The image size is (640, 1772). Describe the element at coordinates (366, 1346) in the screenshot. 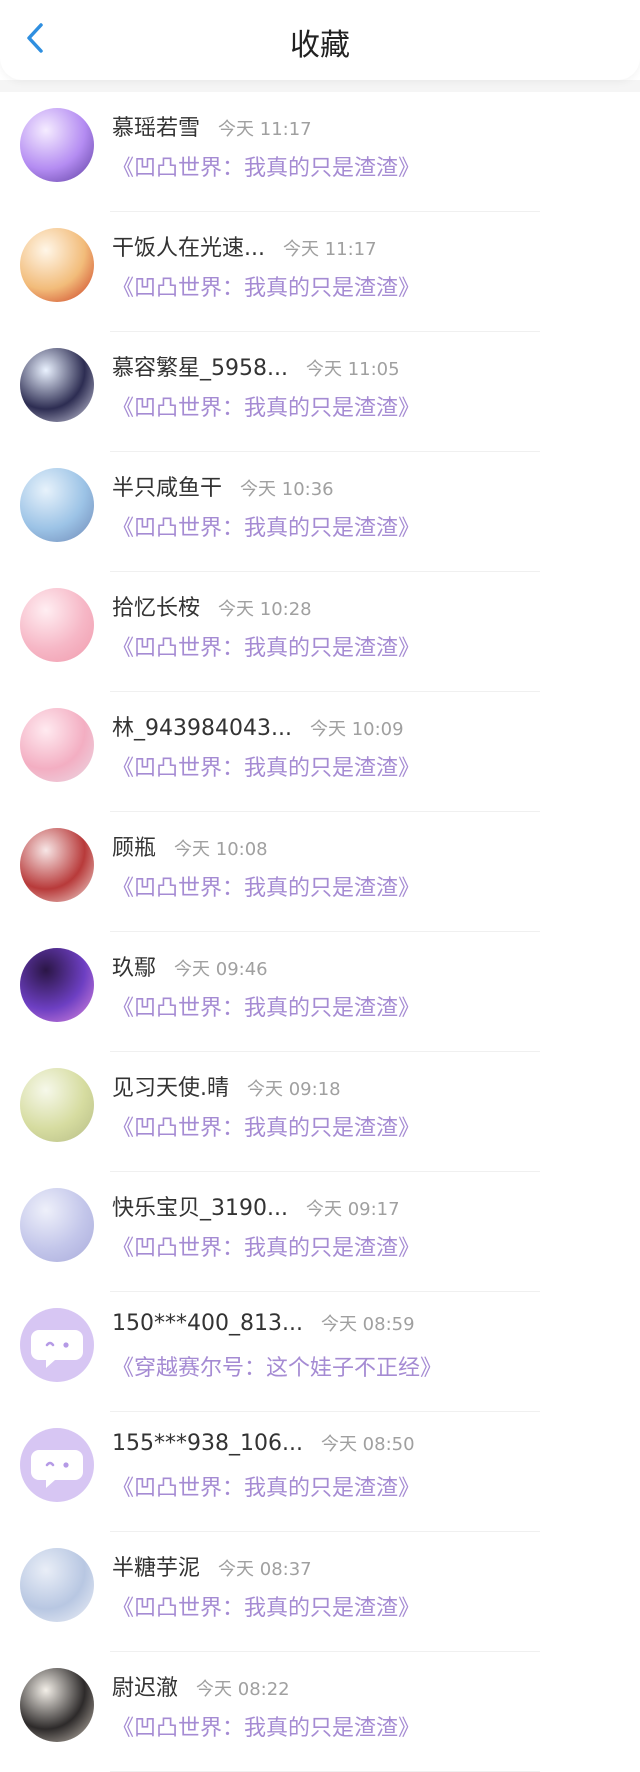

I see `item-info: 150***400_813... 今天 08:59 《穿越赛尔号：这个娃子不正经》` at that location.